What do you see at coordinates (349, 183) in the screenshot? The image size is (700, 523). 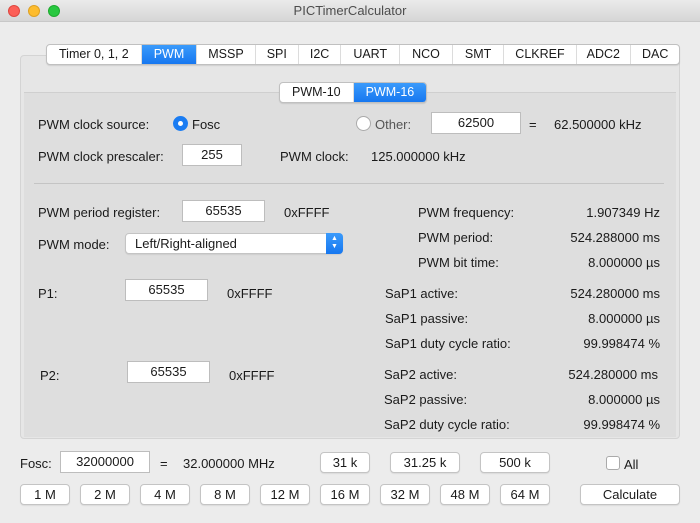 I see `separator` at bounding box center [349, 183].